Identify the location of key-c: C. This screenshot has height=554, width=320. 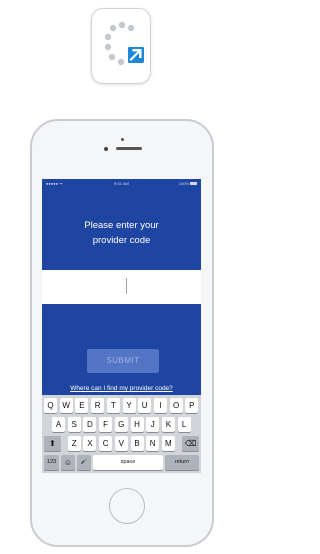
(106, 443).